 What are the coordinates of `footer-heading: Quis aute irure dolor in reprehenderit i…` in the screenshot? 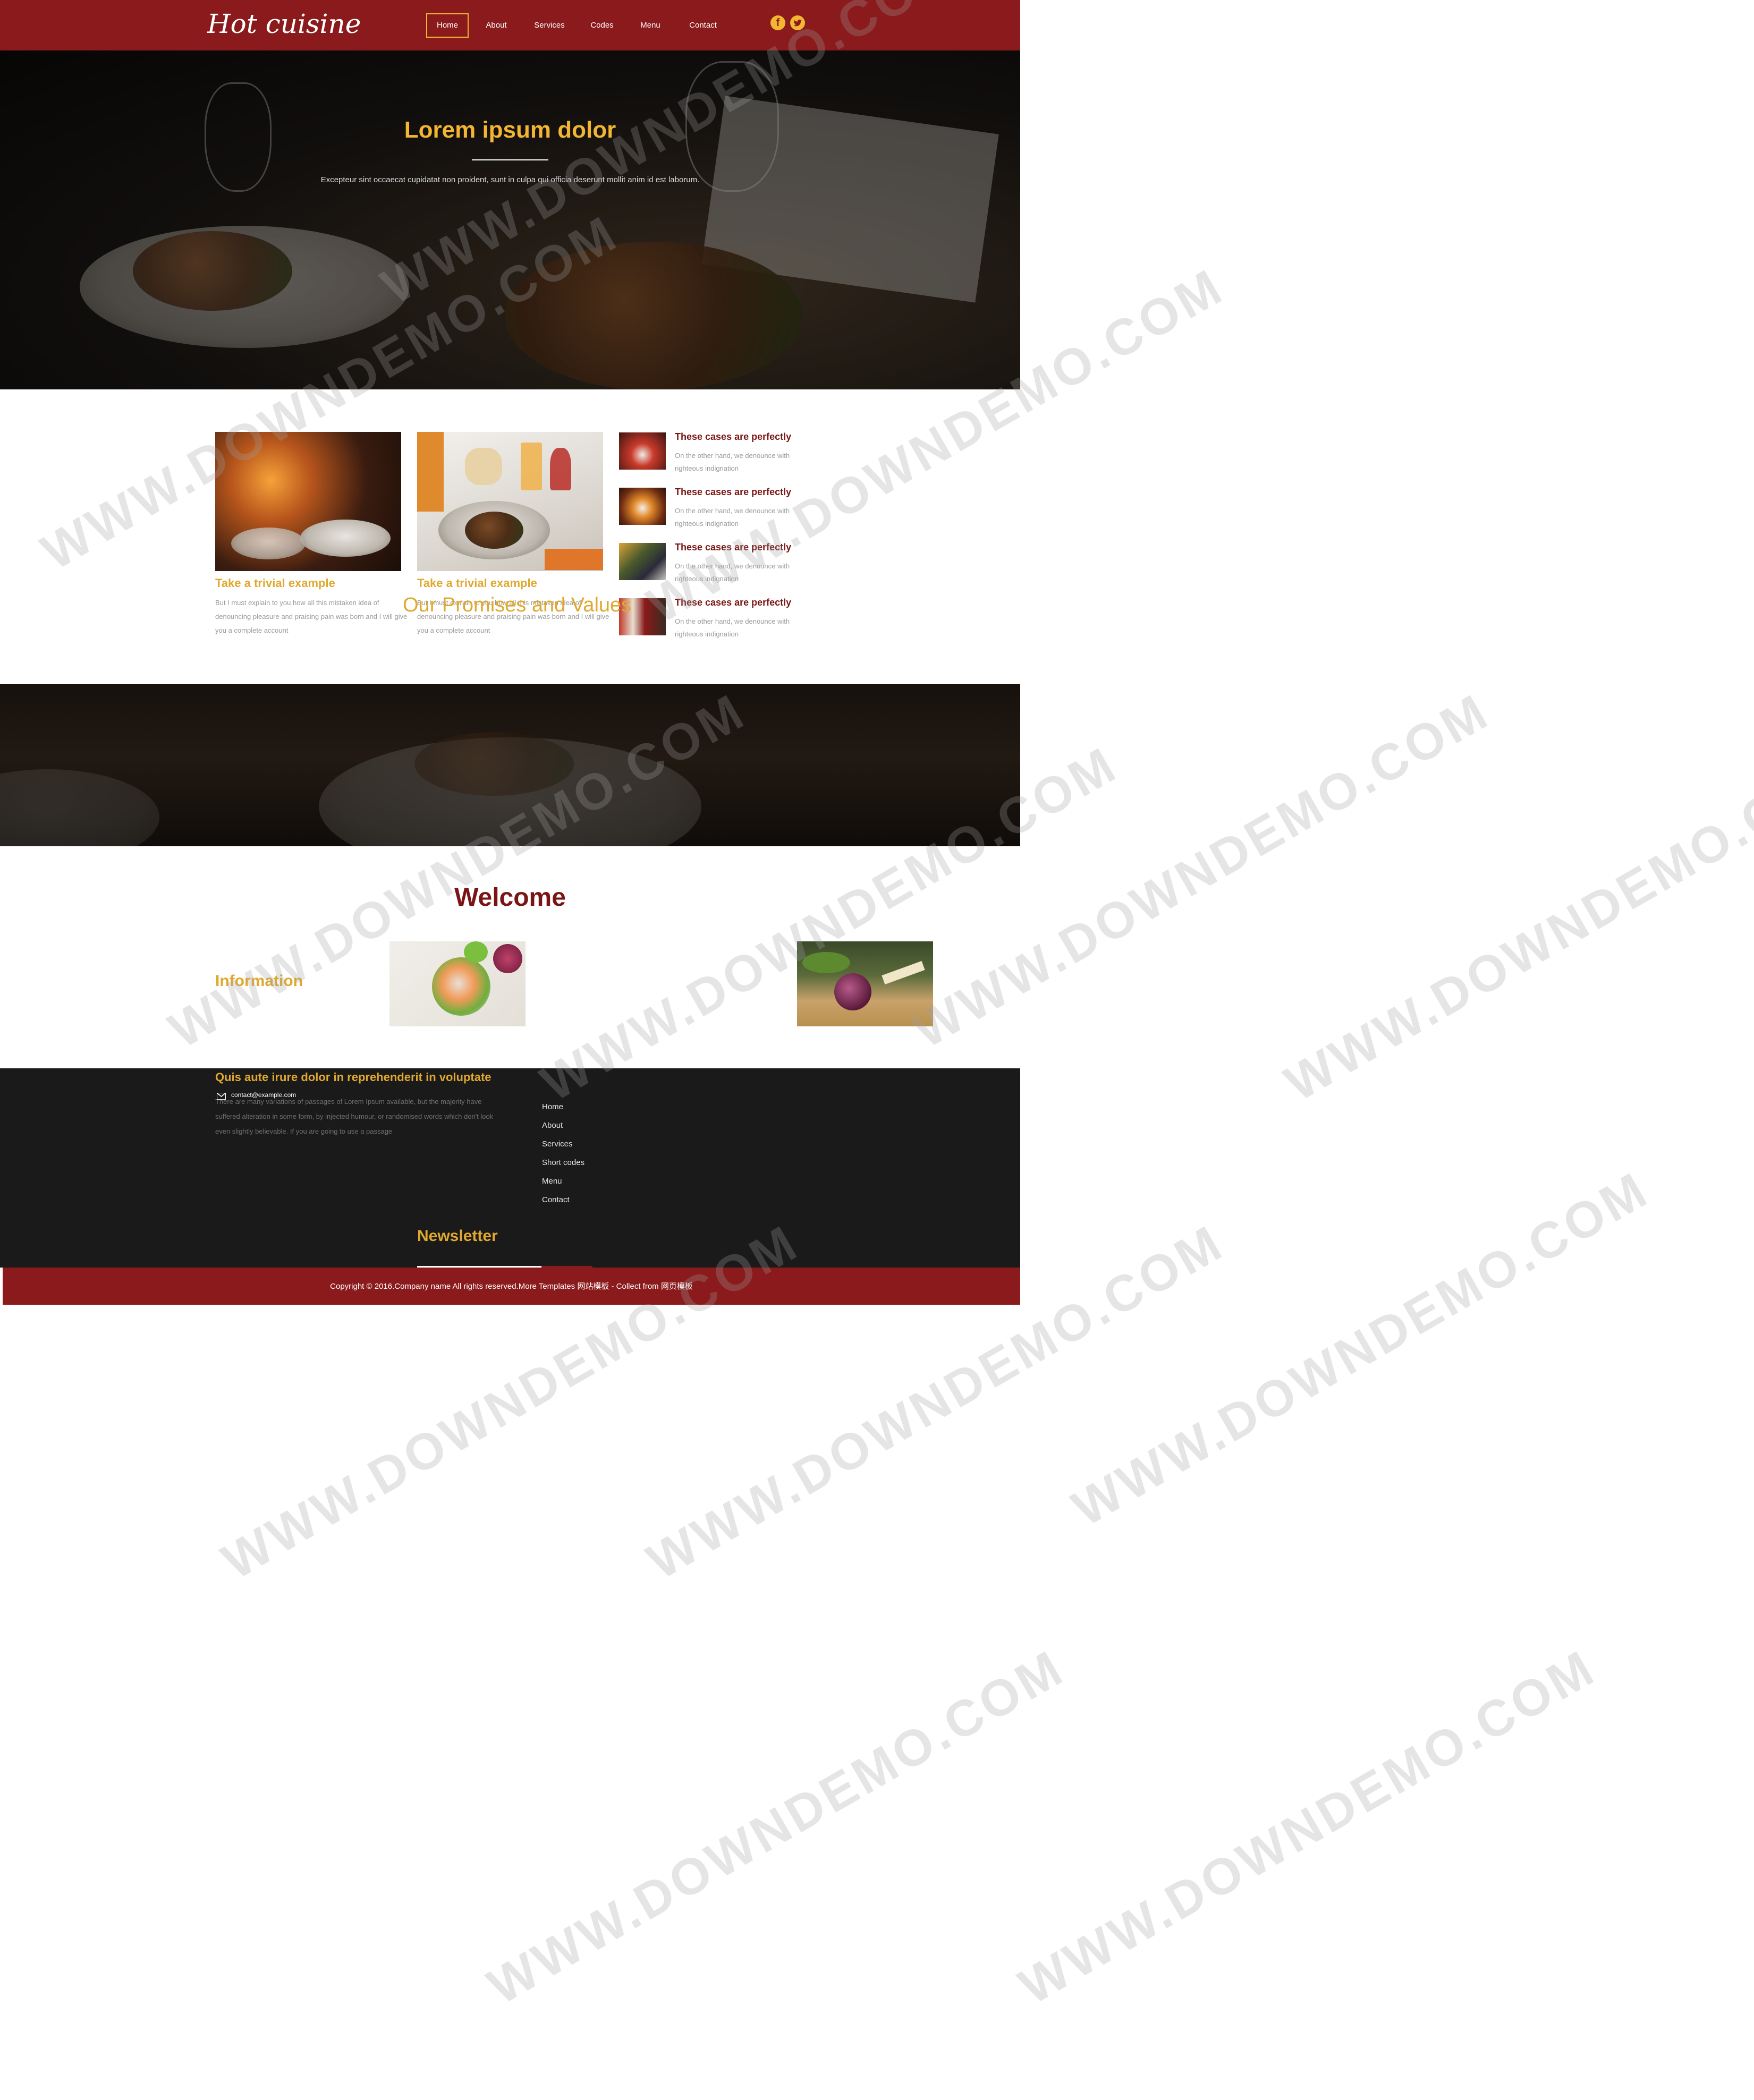 It's located at (353, 1077).